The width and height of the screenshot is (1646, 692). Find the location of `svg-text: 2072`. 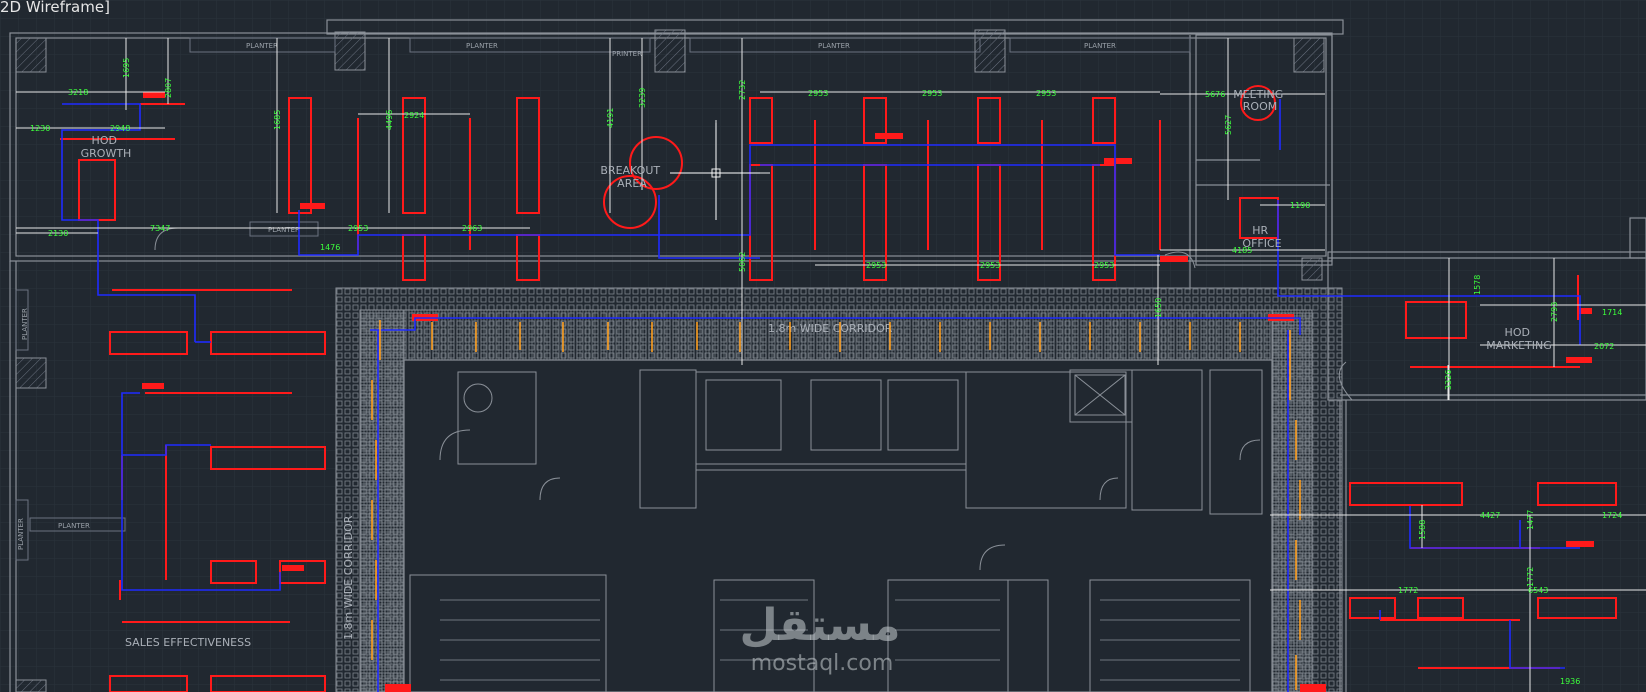

svg-text: 2072 is located at coordinates (1604, 346).